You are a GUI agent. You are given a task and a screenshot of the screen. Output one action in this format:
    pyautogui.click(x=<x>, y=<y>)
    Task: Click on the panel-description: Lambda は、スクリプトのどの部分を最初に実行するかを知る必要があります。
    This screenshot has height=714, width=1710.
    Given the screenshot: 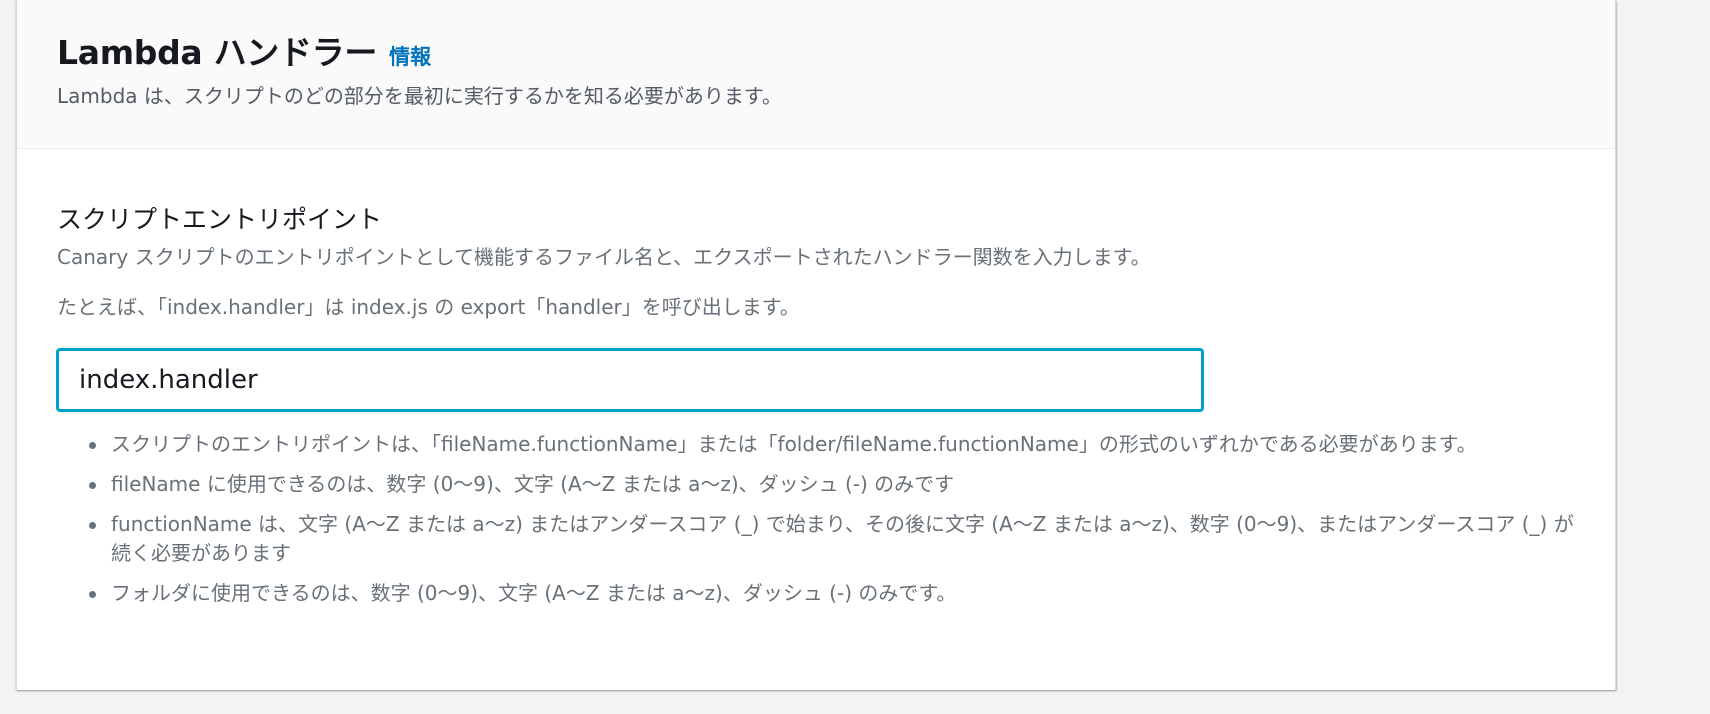 What is the action you would take?
    pyautogui.click(x=419, y=96)
    